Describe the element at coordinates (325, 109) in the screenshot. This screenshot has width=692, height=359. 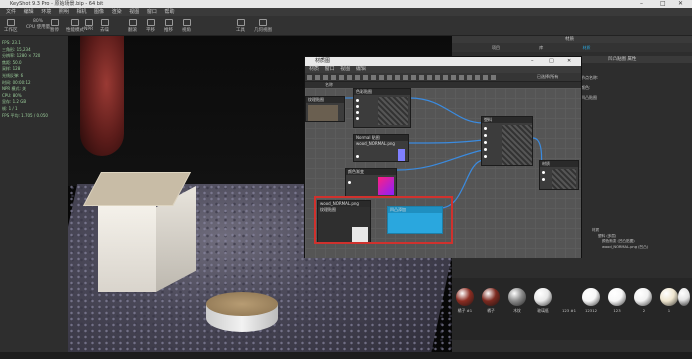
I see `texture-node: 纹理贴图` at that location.